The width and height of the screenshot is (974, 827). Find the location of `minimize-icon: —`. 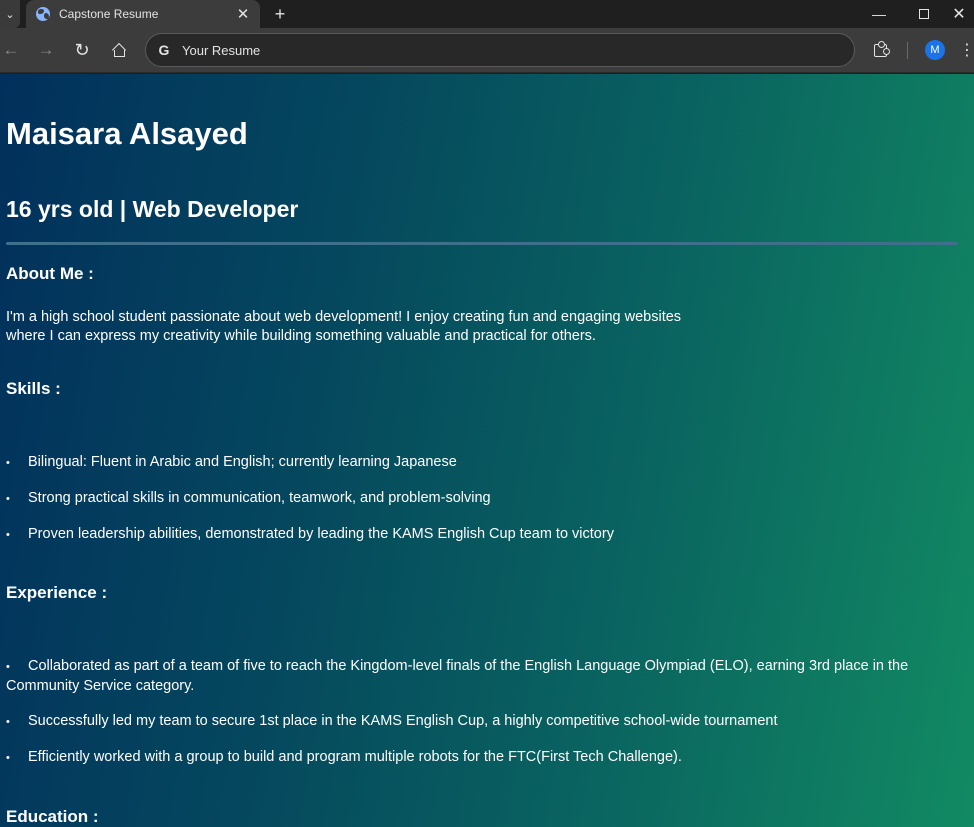

minimize-icon: — is located at coordinates (879, 14).